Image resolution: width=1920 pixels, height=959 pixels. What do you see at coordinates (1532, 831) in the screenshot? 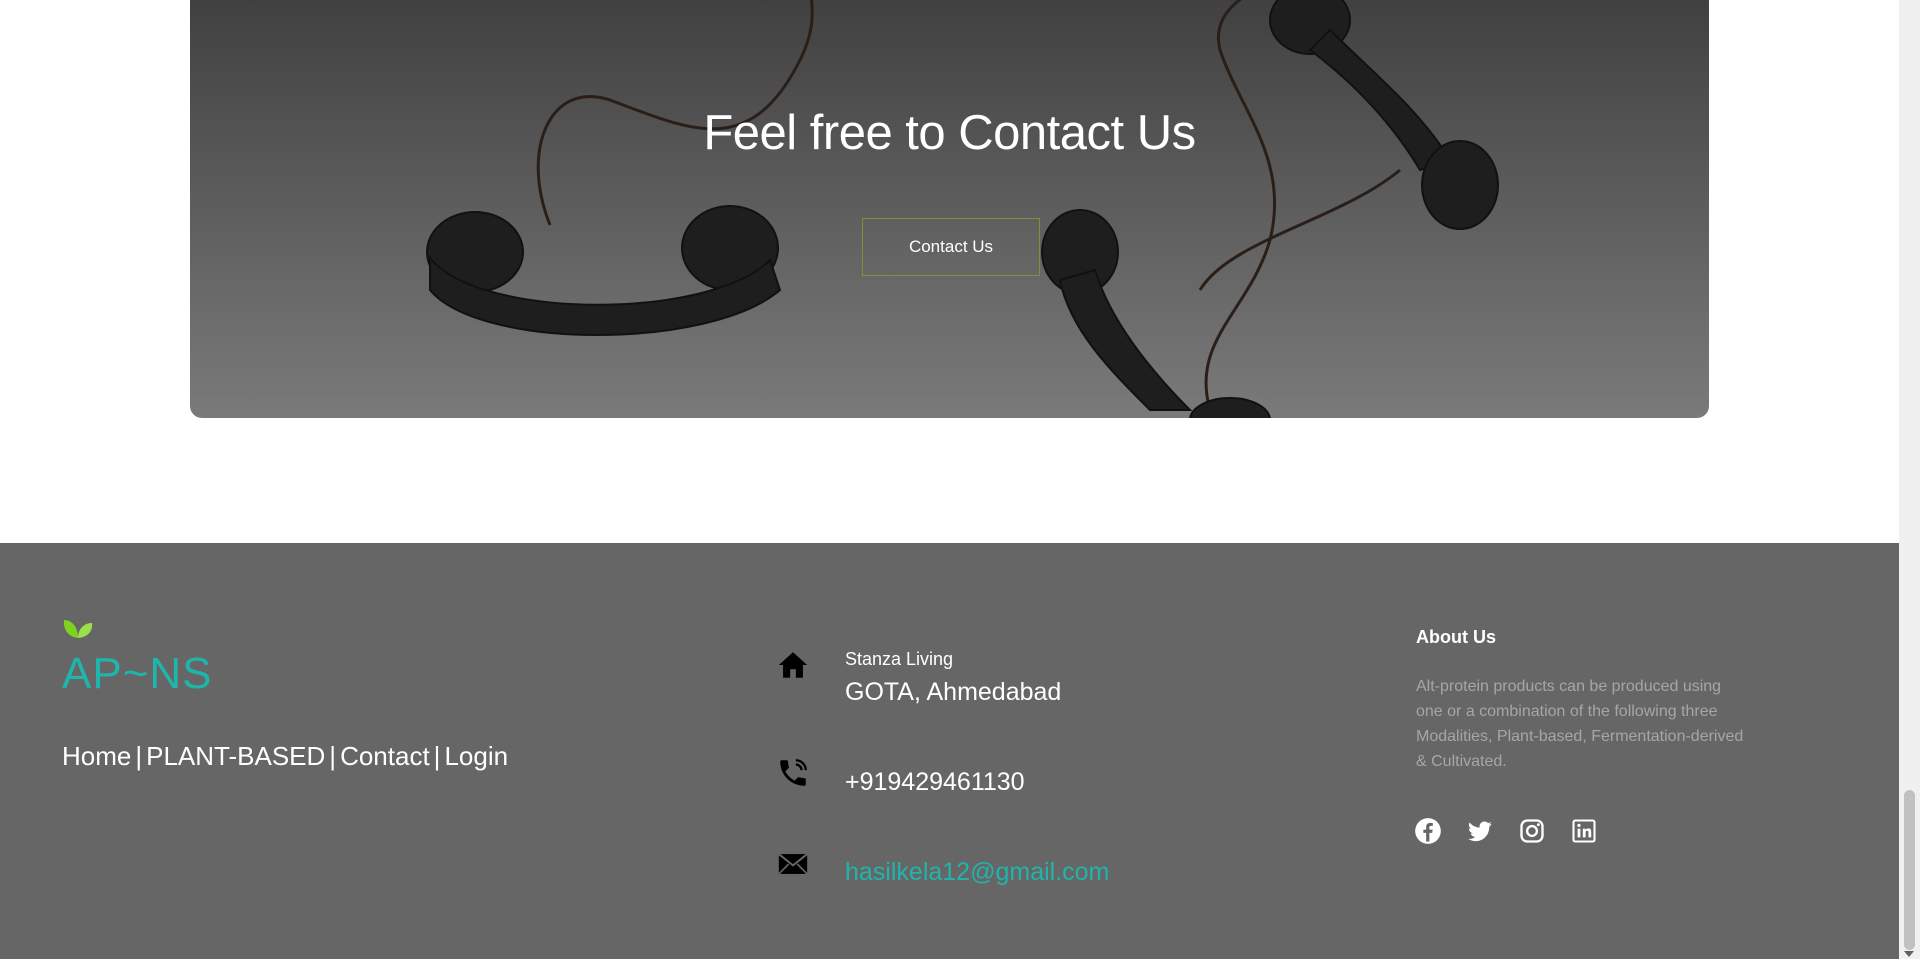
I see `instagram-icon` at bounding box center [1532, 831].